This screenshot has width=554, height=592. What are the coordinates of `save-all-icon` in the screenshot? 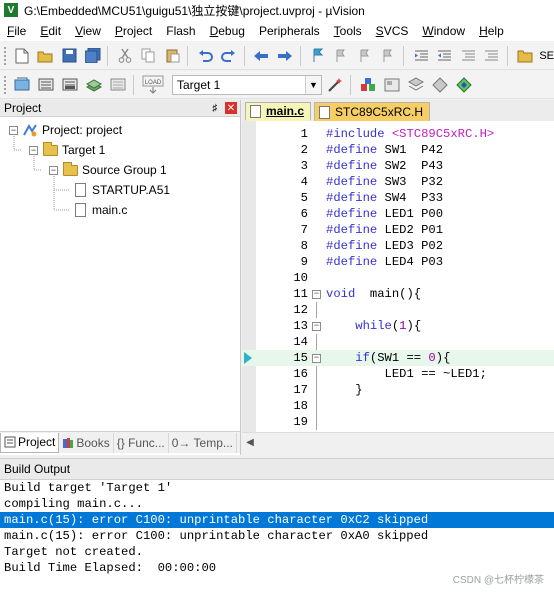 It's located at (93, 56).